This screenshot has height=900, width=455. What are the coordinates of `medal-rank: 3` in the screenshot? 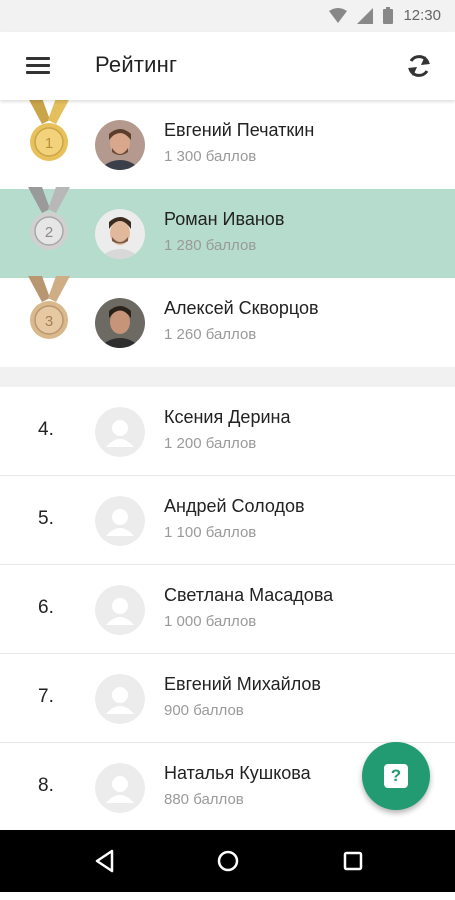 It's located at (49, 321).